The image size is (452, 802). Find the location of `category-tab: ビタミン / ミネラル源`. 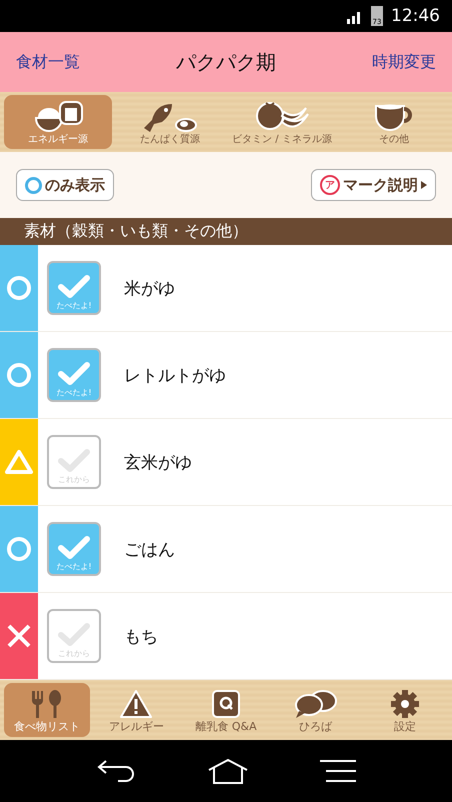

category-tab: ビタミン / ミネラル源 is located at coordinates (282, 122).